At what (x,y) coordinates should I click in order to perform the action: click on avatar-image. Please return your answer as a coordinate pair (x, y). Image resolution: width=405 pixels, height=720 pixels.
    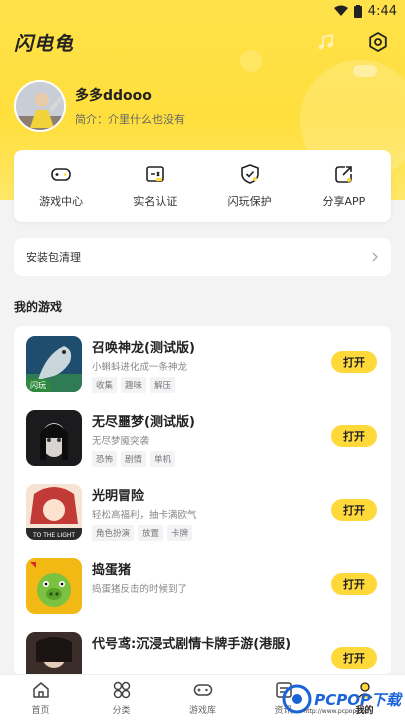
    Looking at the image, I should click on (40, 106).